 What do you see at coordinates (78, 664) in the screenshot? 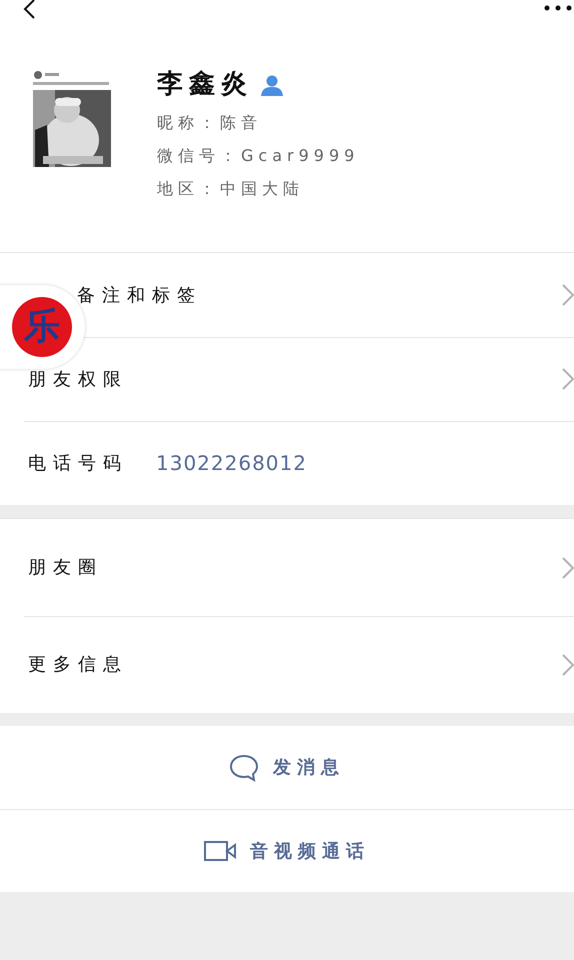
I see `row-link: 更多信息` at bounding box center [78, 664].